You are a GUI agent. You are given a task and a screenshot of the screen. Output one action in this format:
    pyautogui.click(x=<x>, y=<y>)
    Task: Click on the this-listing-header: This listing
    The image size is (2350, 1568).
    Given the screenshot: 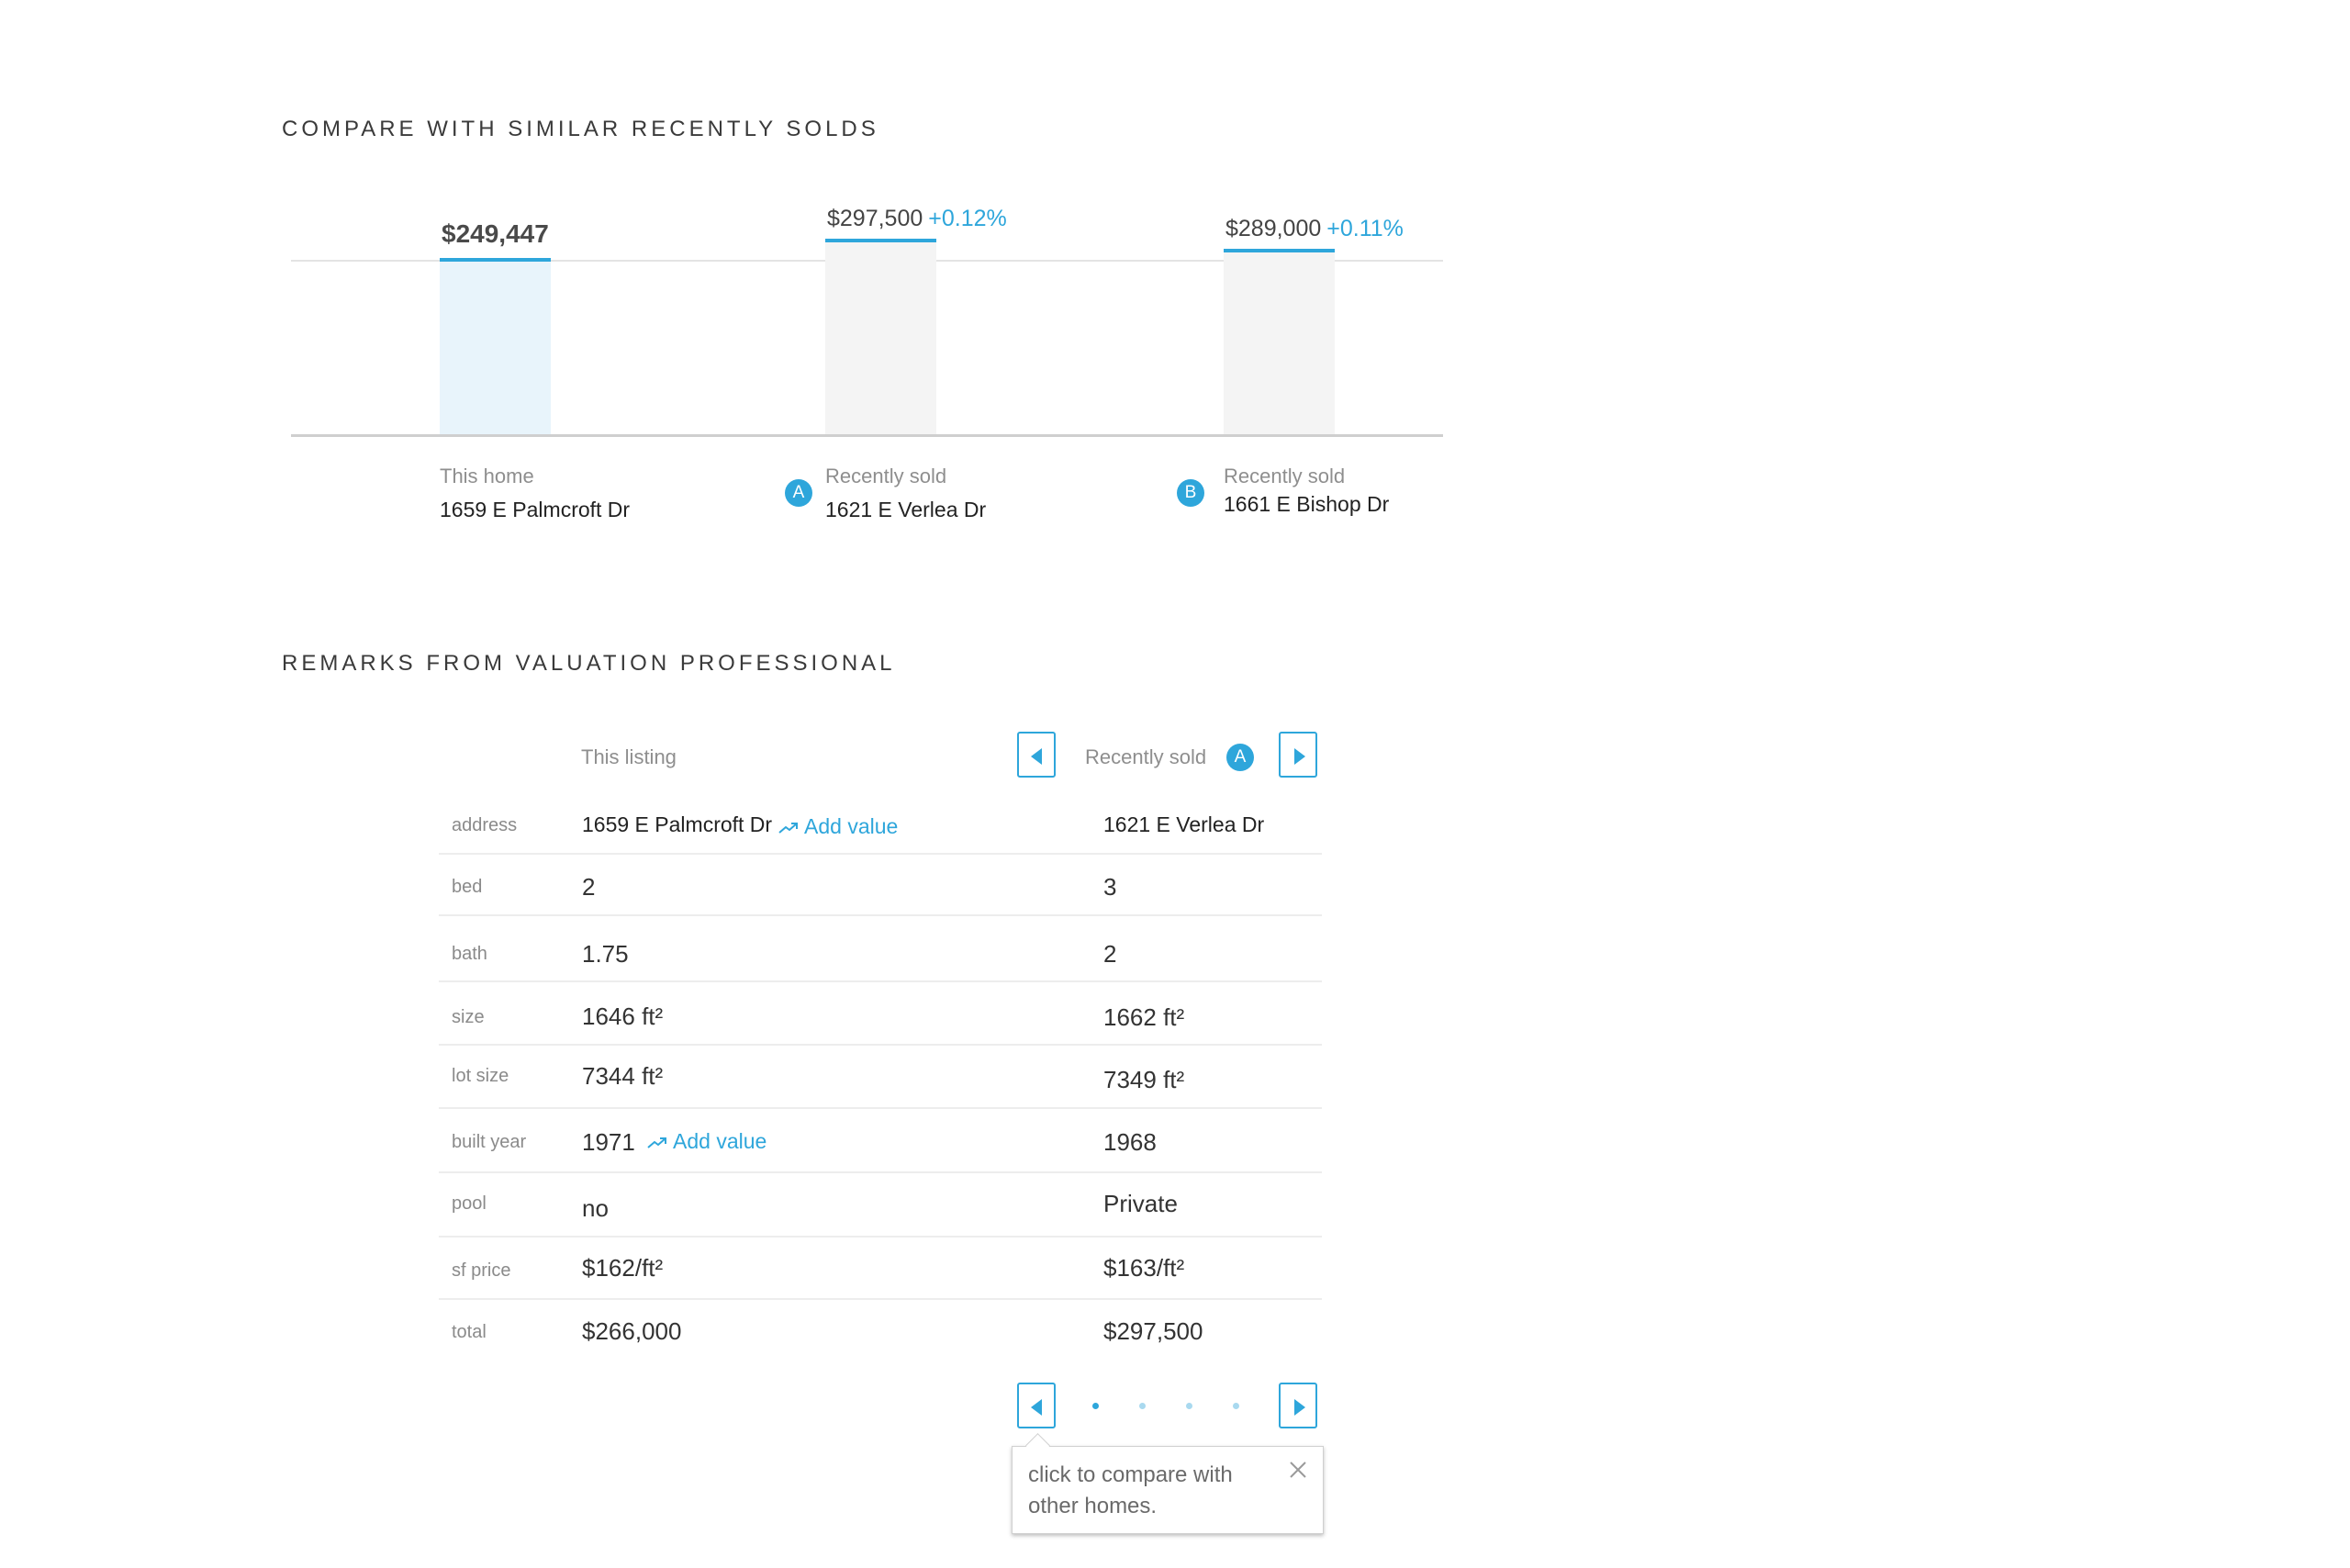 What is the action you would take?
    pyautogui.click(x=629, y=756)
    